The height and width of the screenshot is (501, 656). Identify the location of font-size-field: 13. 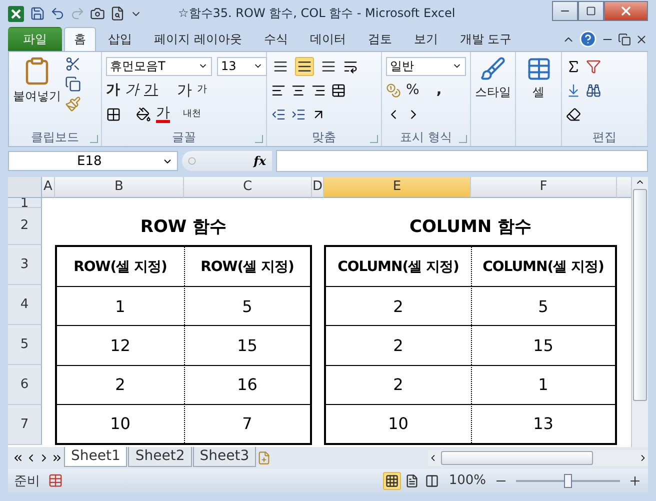
(242, 66).